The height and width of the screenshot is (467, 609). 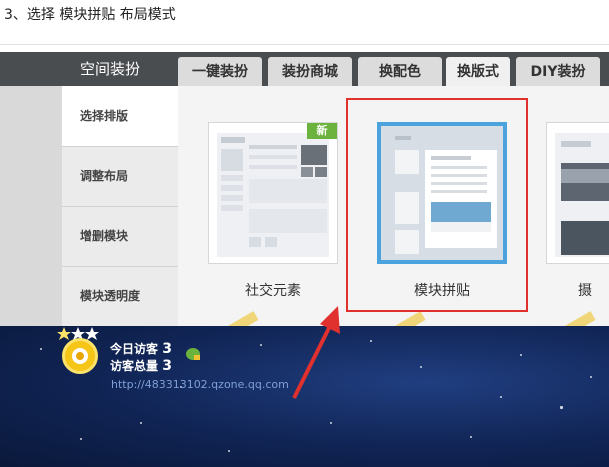 What do you see at coordinates (585, 291) in the screenshot?
I see `layout-label-photo: 摄` at bounding box center [585, 291].